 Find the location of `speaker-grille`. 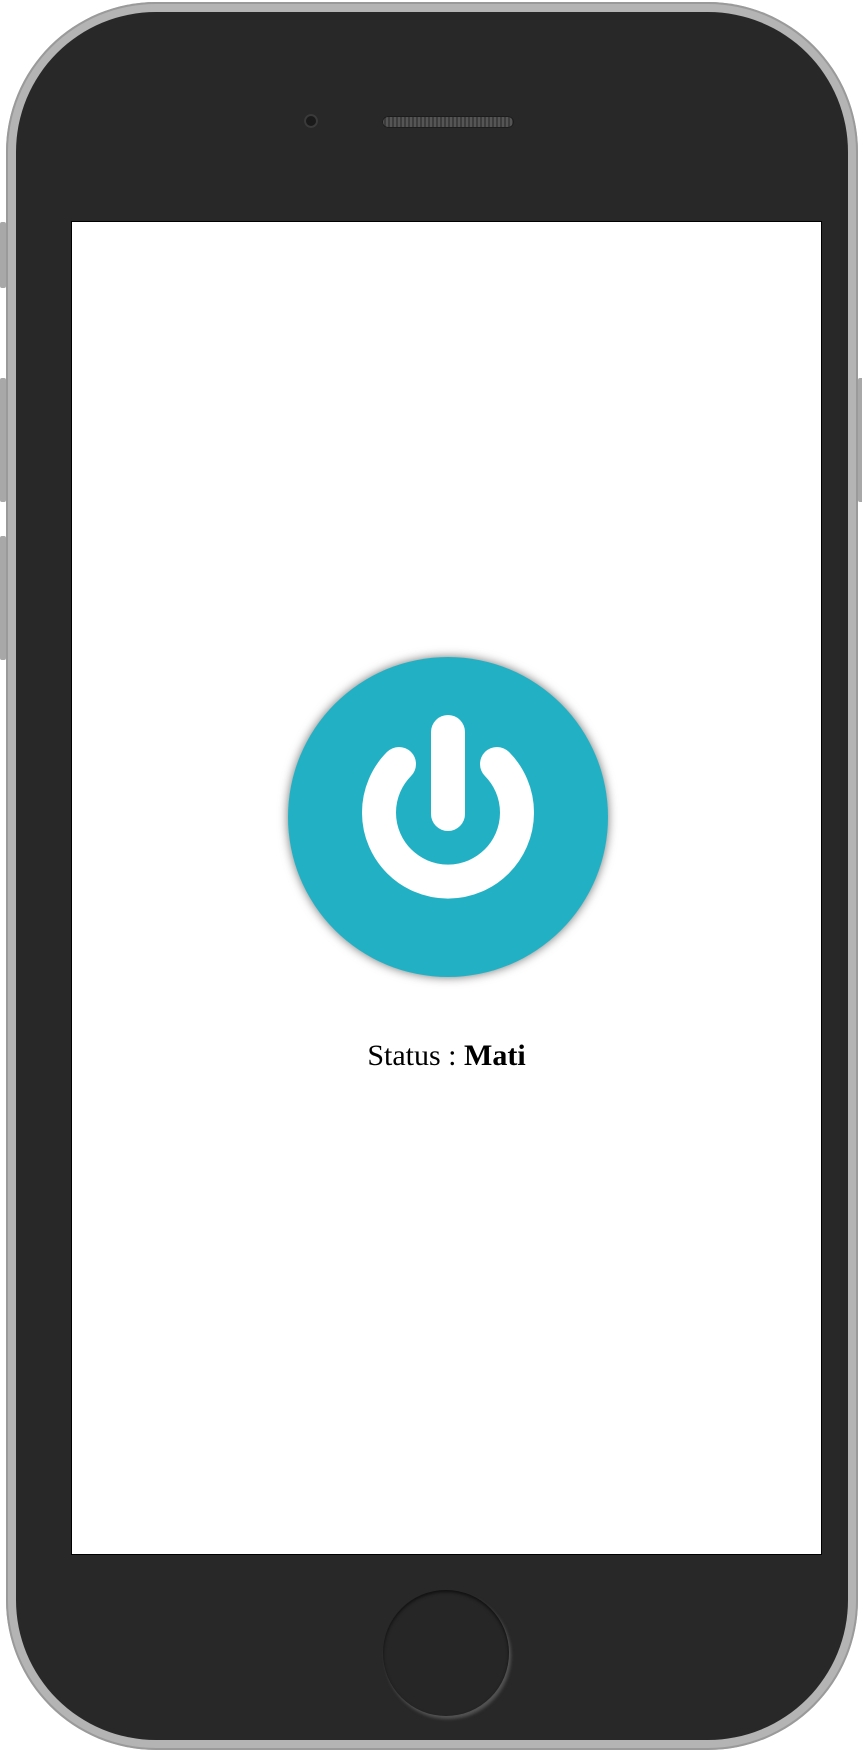

speaker-grille is located at coordinates (448, 122).